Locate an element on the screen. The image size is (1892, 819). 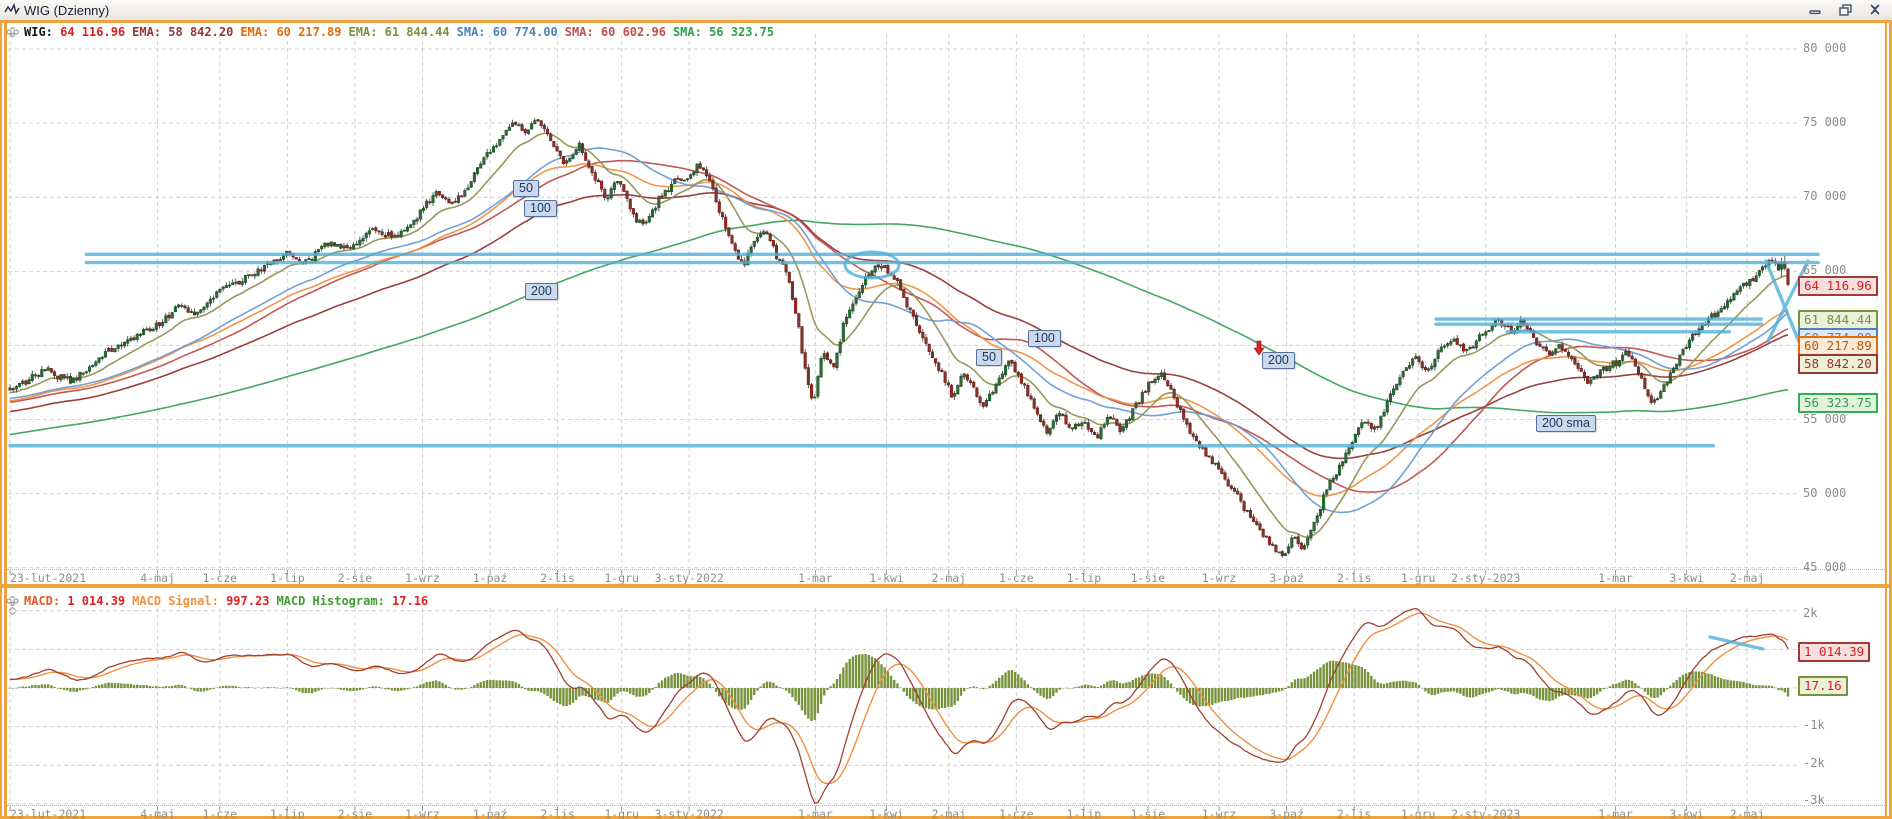
legend-value: 64 116.96 is located at coordinates (89, 32).